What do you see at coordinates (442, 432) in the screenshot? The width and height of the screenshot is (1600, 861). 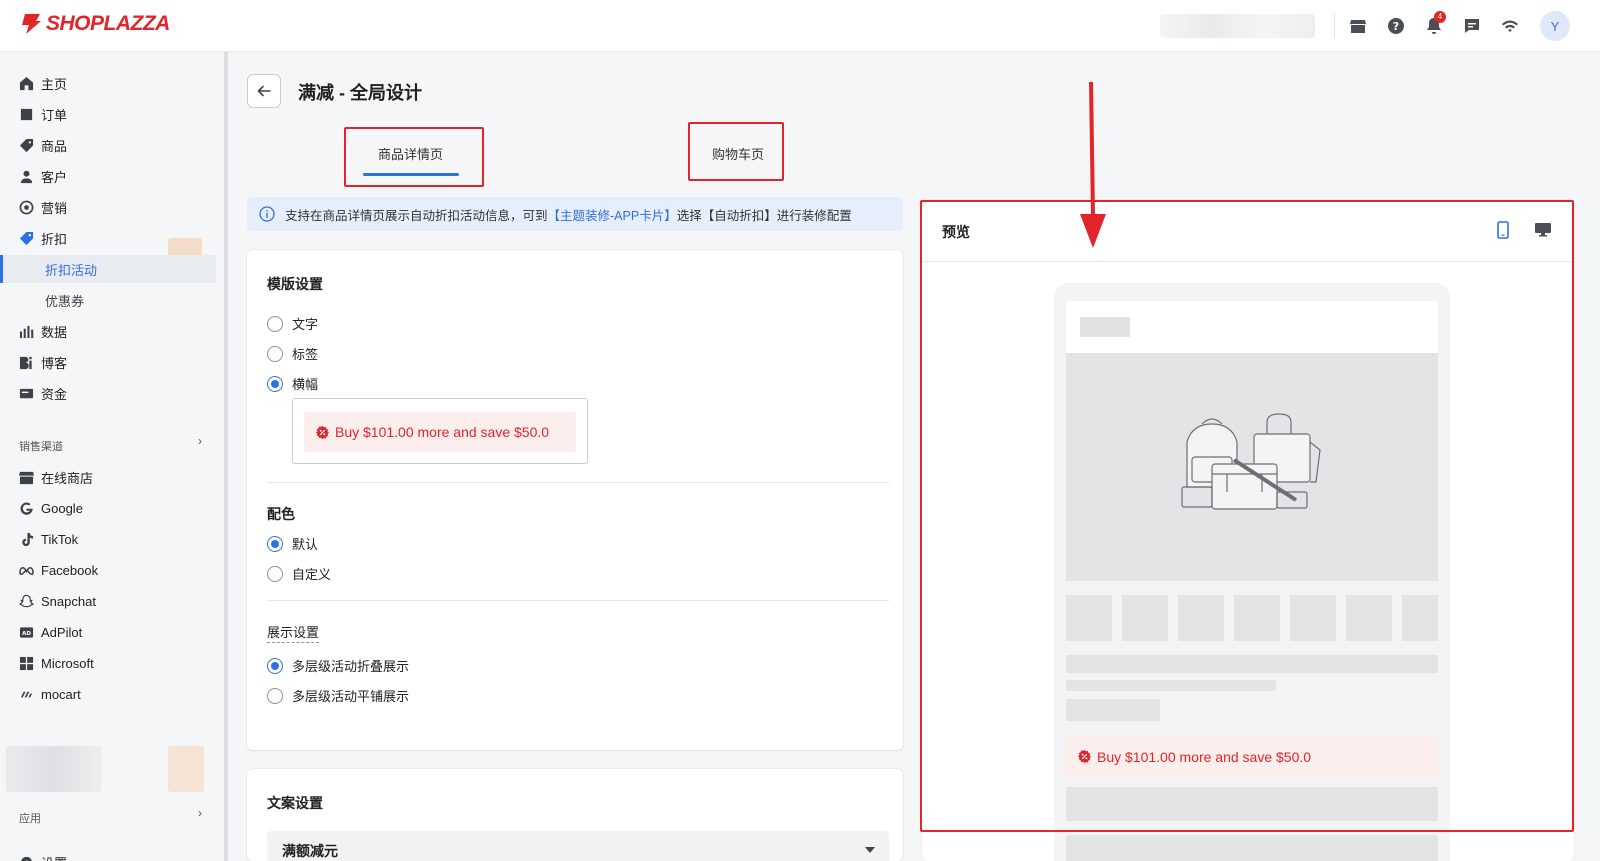 I see `promo-text: Buy $101.00 more and save $50.0` at bounding box center [442, 432].